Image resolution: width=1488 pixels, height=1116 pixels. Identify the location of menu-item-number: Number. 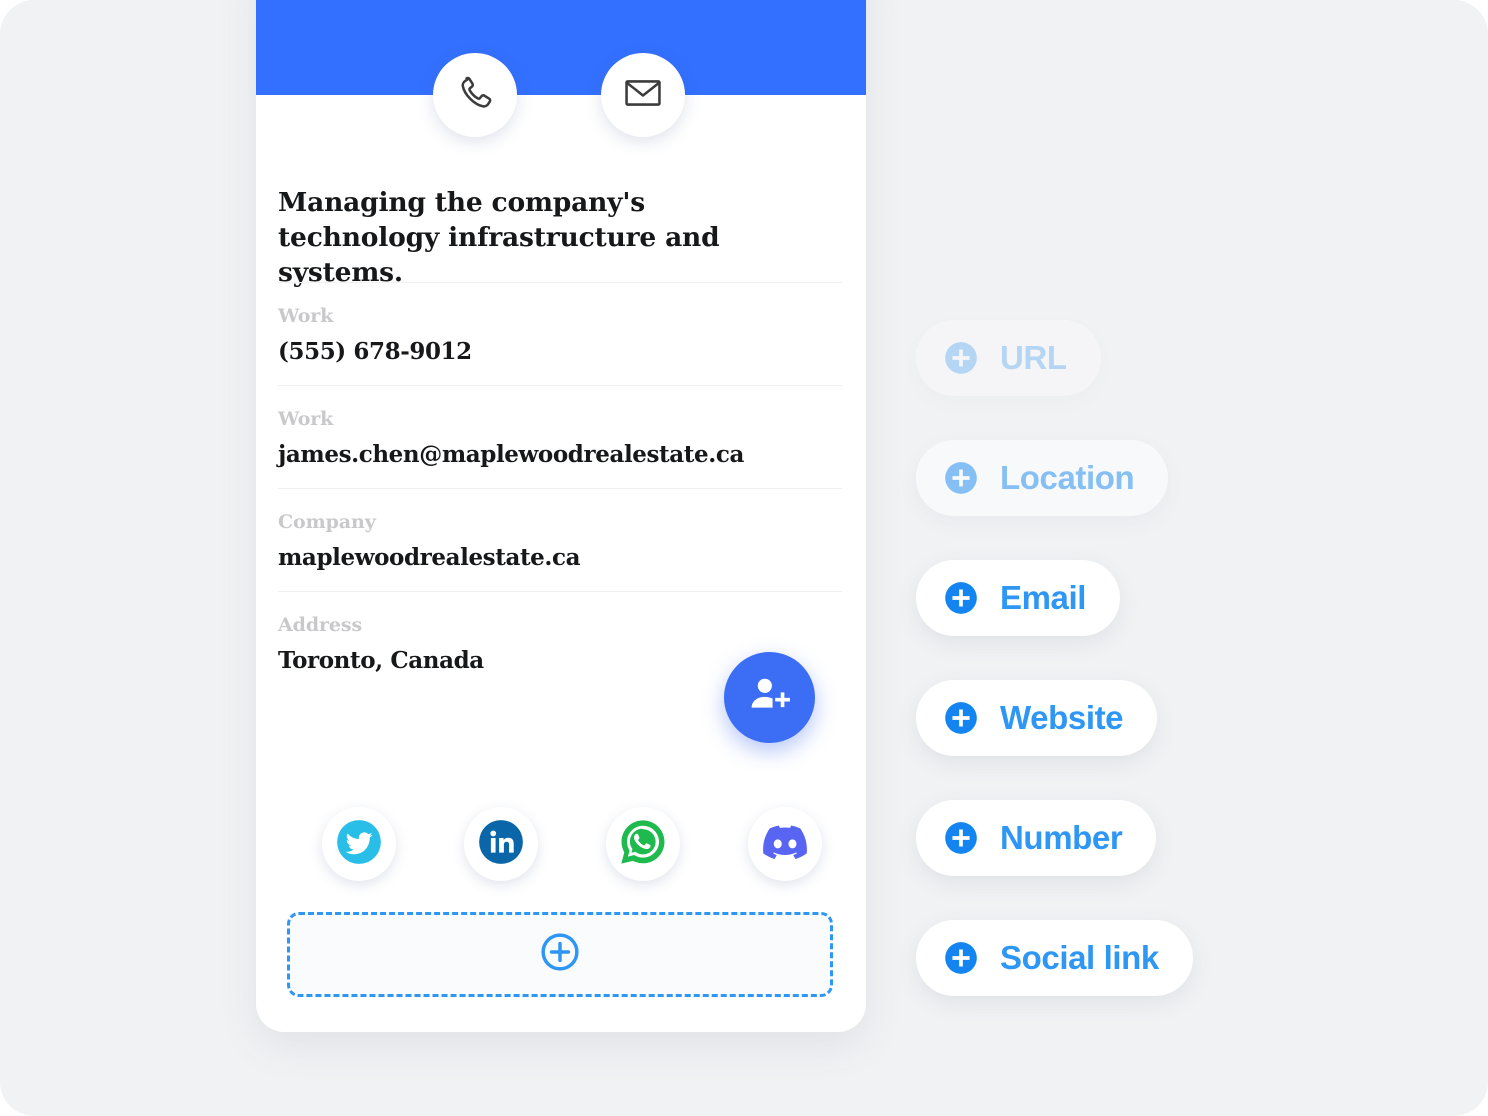
(1036, 838).